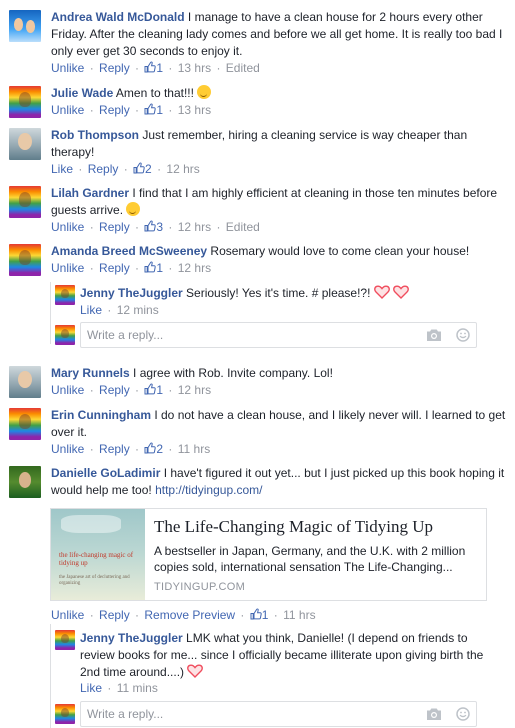 The height and width of the screenshot is (728, 515). Describe the element at coordinates (129, 251) in the screenshot. I see `commenter-name: Amanda Breed McSweeney` at that location.